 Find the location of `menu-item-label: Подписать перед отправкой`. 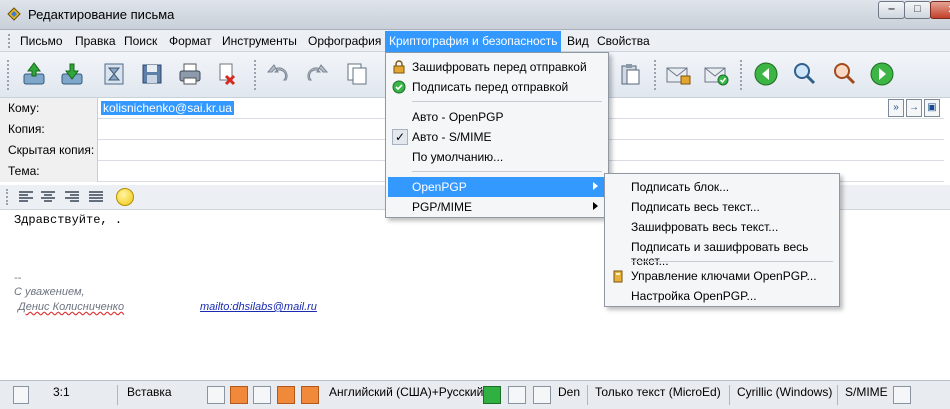

menu-item-label: Подписать перед отправкой is located at coordinates (490, 87).